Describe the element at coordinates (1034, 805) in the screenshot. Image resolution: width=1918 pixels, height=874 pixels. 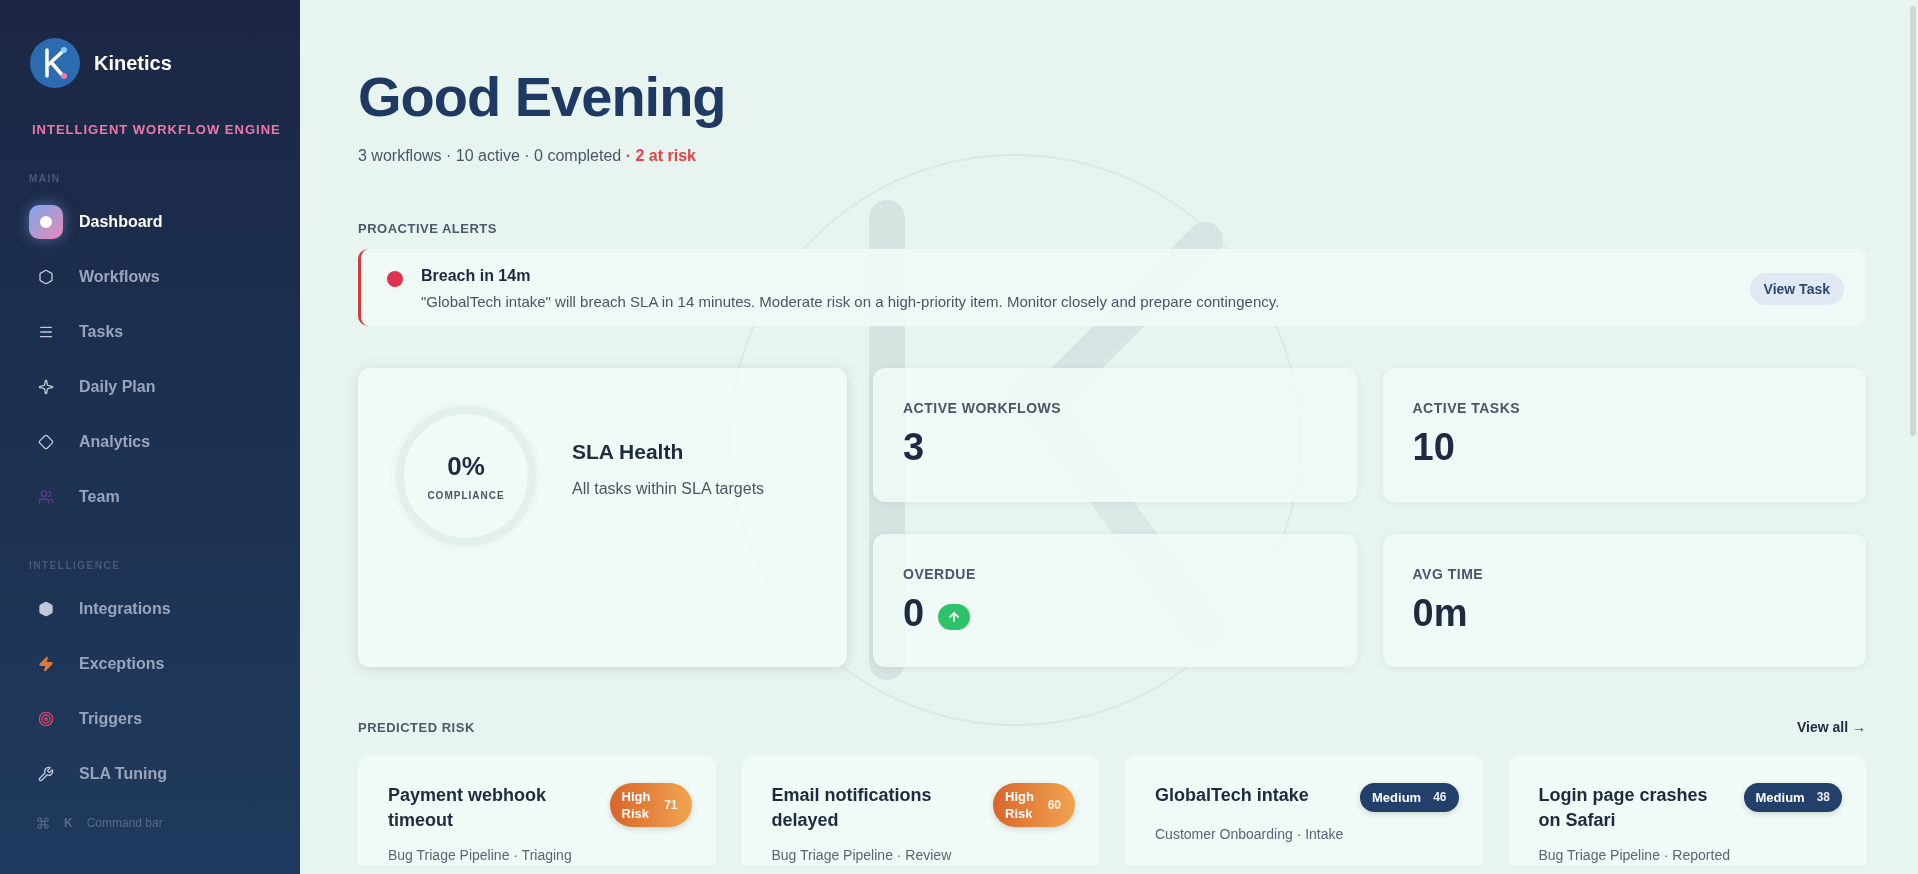
I see `risk-badge: High Risk 60` at that location.